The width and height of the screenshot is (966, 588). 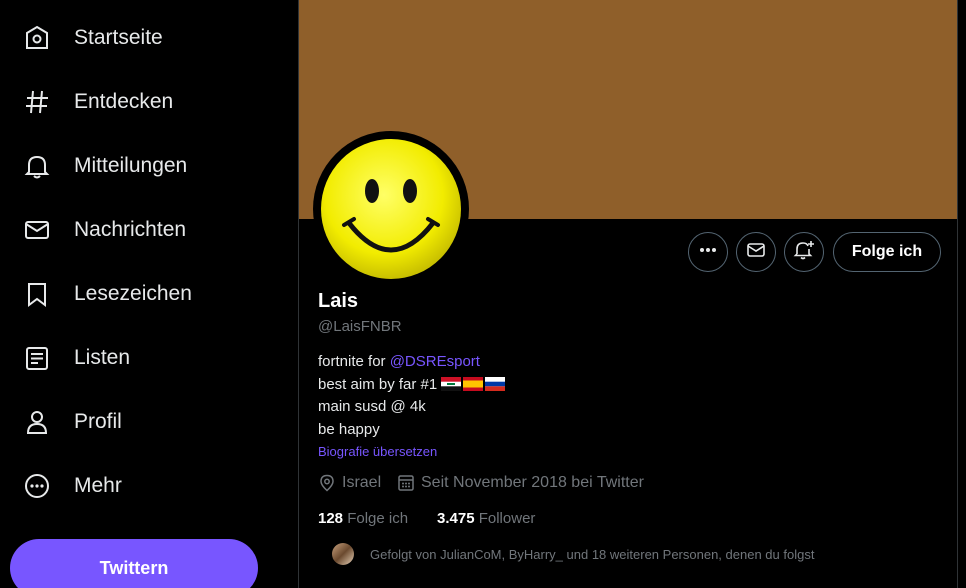 What do you see at coordinates (72, 486) in the screenshot?
I see `sidebar-item-more: Mehr` at bounding box center [72, 486].